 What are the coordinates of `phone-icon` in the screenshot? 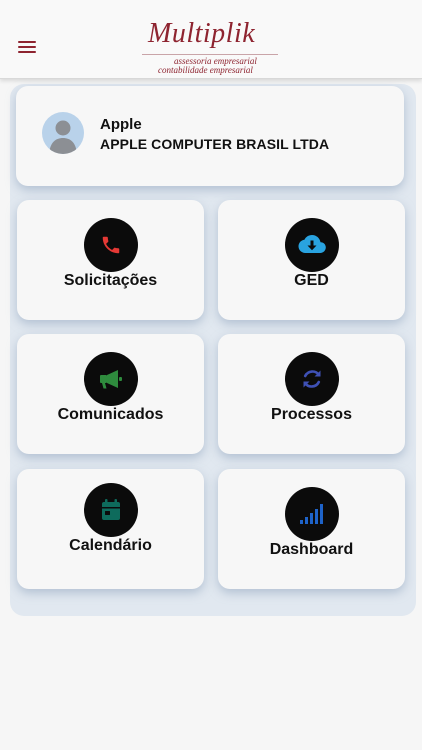 It's located at (111, 245).